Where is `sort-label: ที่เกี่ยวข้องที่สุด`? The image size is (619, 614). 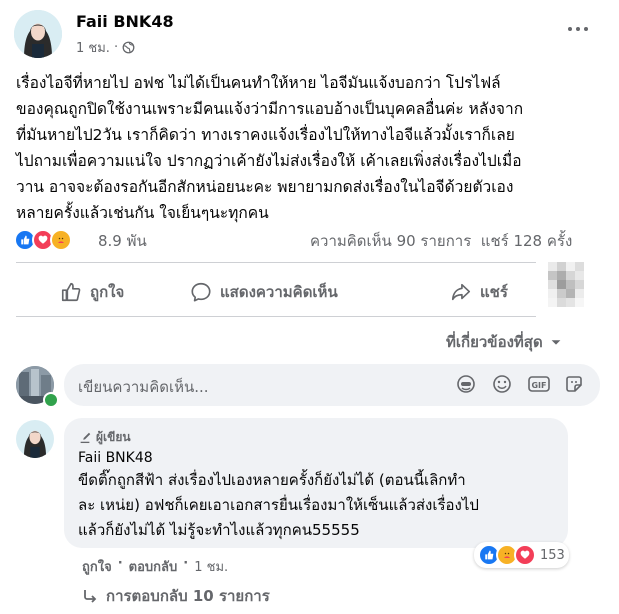
sort-label: ที่เกี่ยวข้องที่สุด is located at coordinates (494, 342).